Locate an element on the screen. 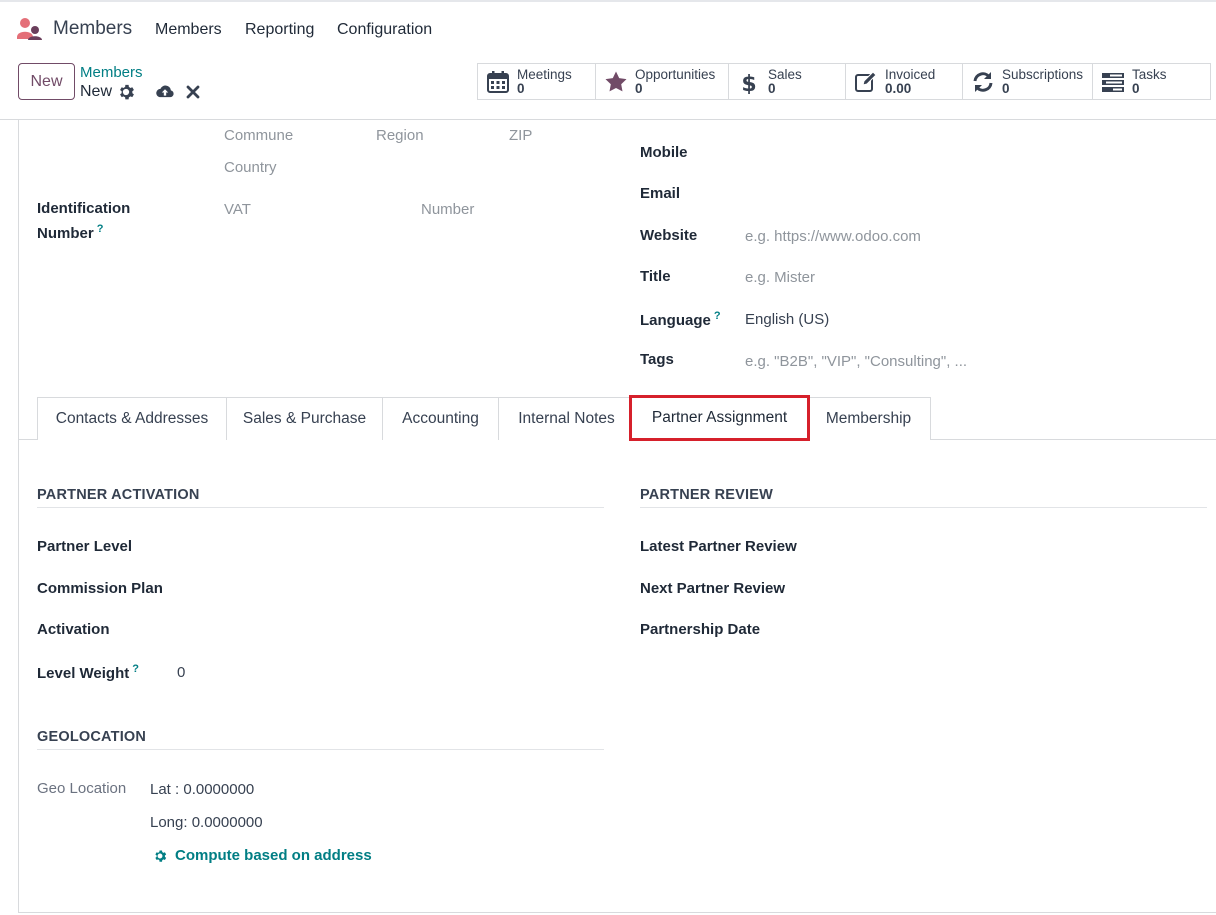  menu-configuration: Configuration is located at coordinates (384, 30).